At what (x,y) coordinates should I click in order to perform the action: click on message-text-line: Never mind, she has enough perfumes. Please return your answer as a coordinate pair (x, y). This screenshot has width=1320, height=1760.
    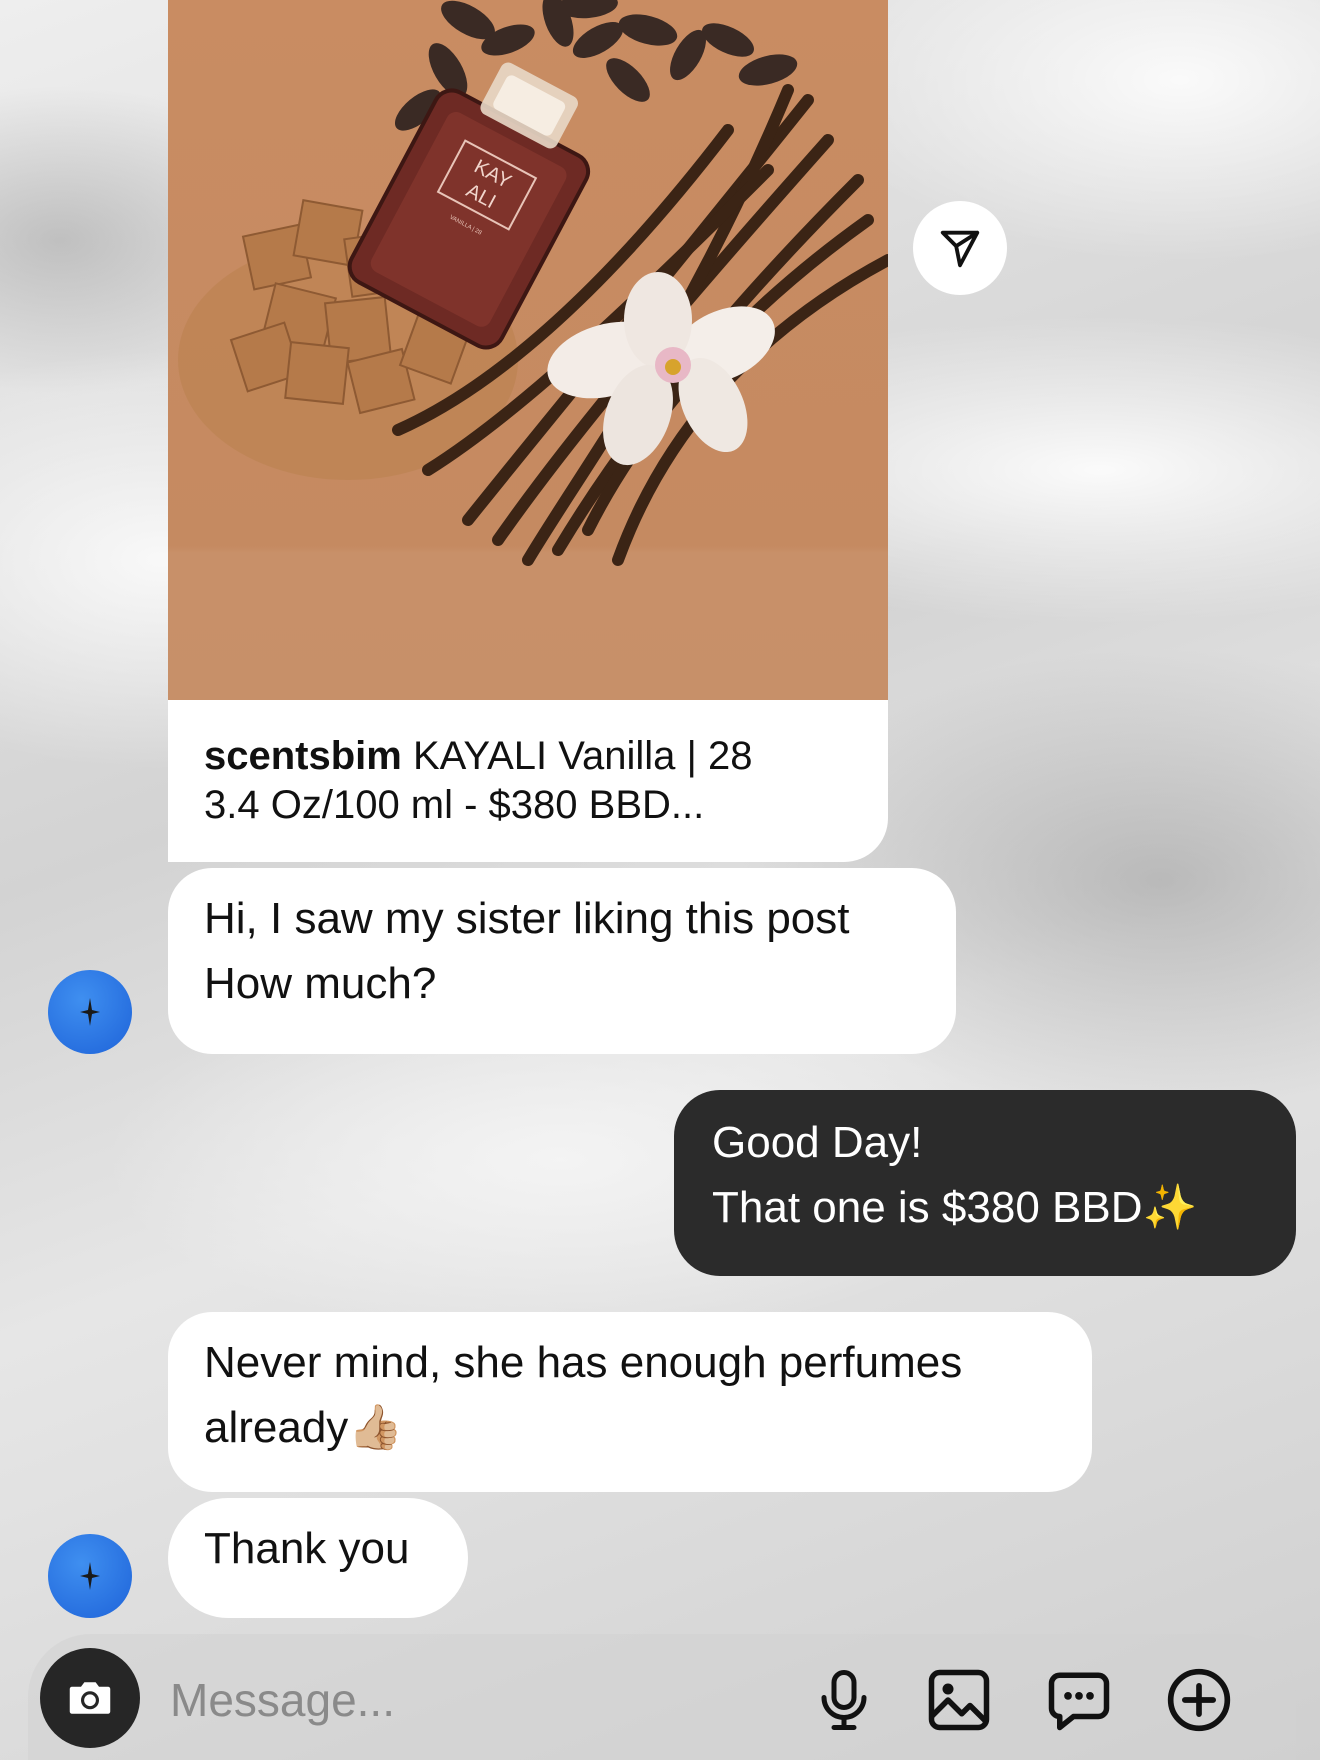
    Looking at the image, I should click on (583, 1362).